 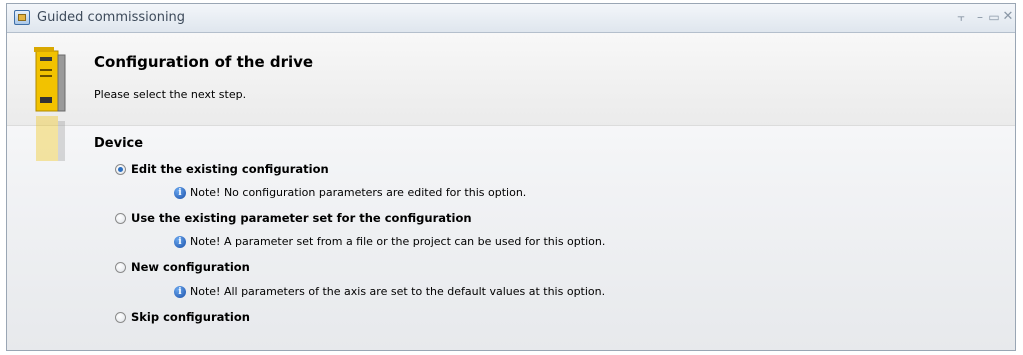 What do you see at coordinates (190, 267) in the screenshot?
I see `option-label: New configuration` at bounding box center [190, 267].